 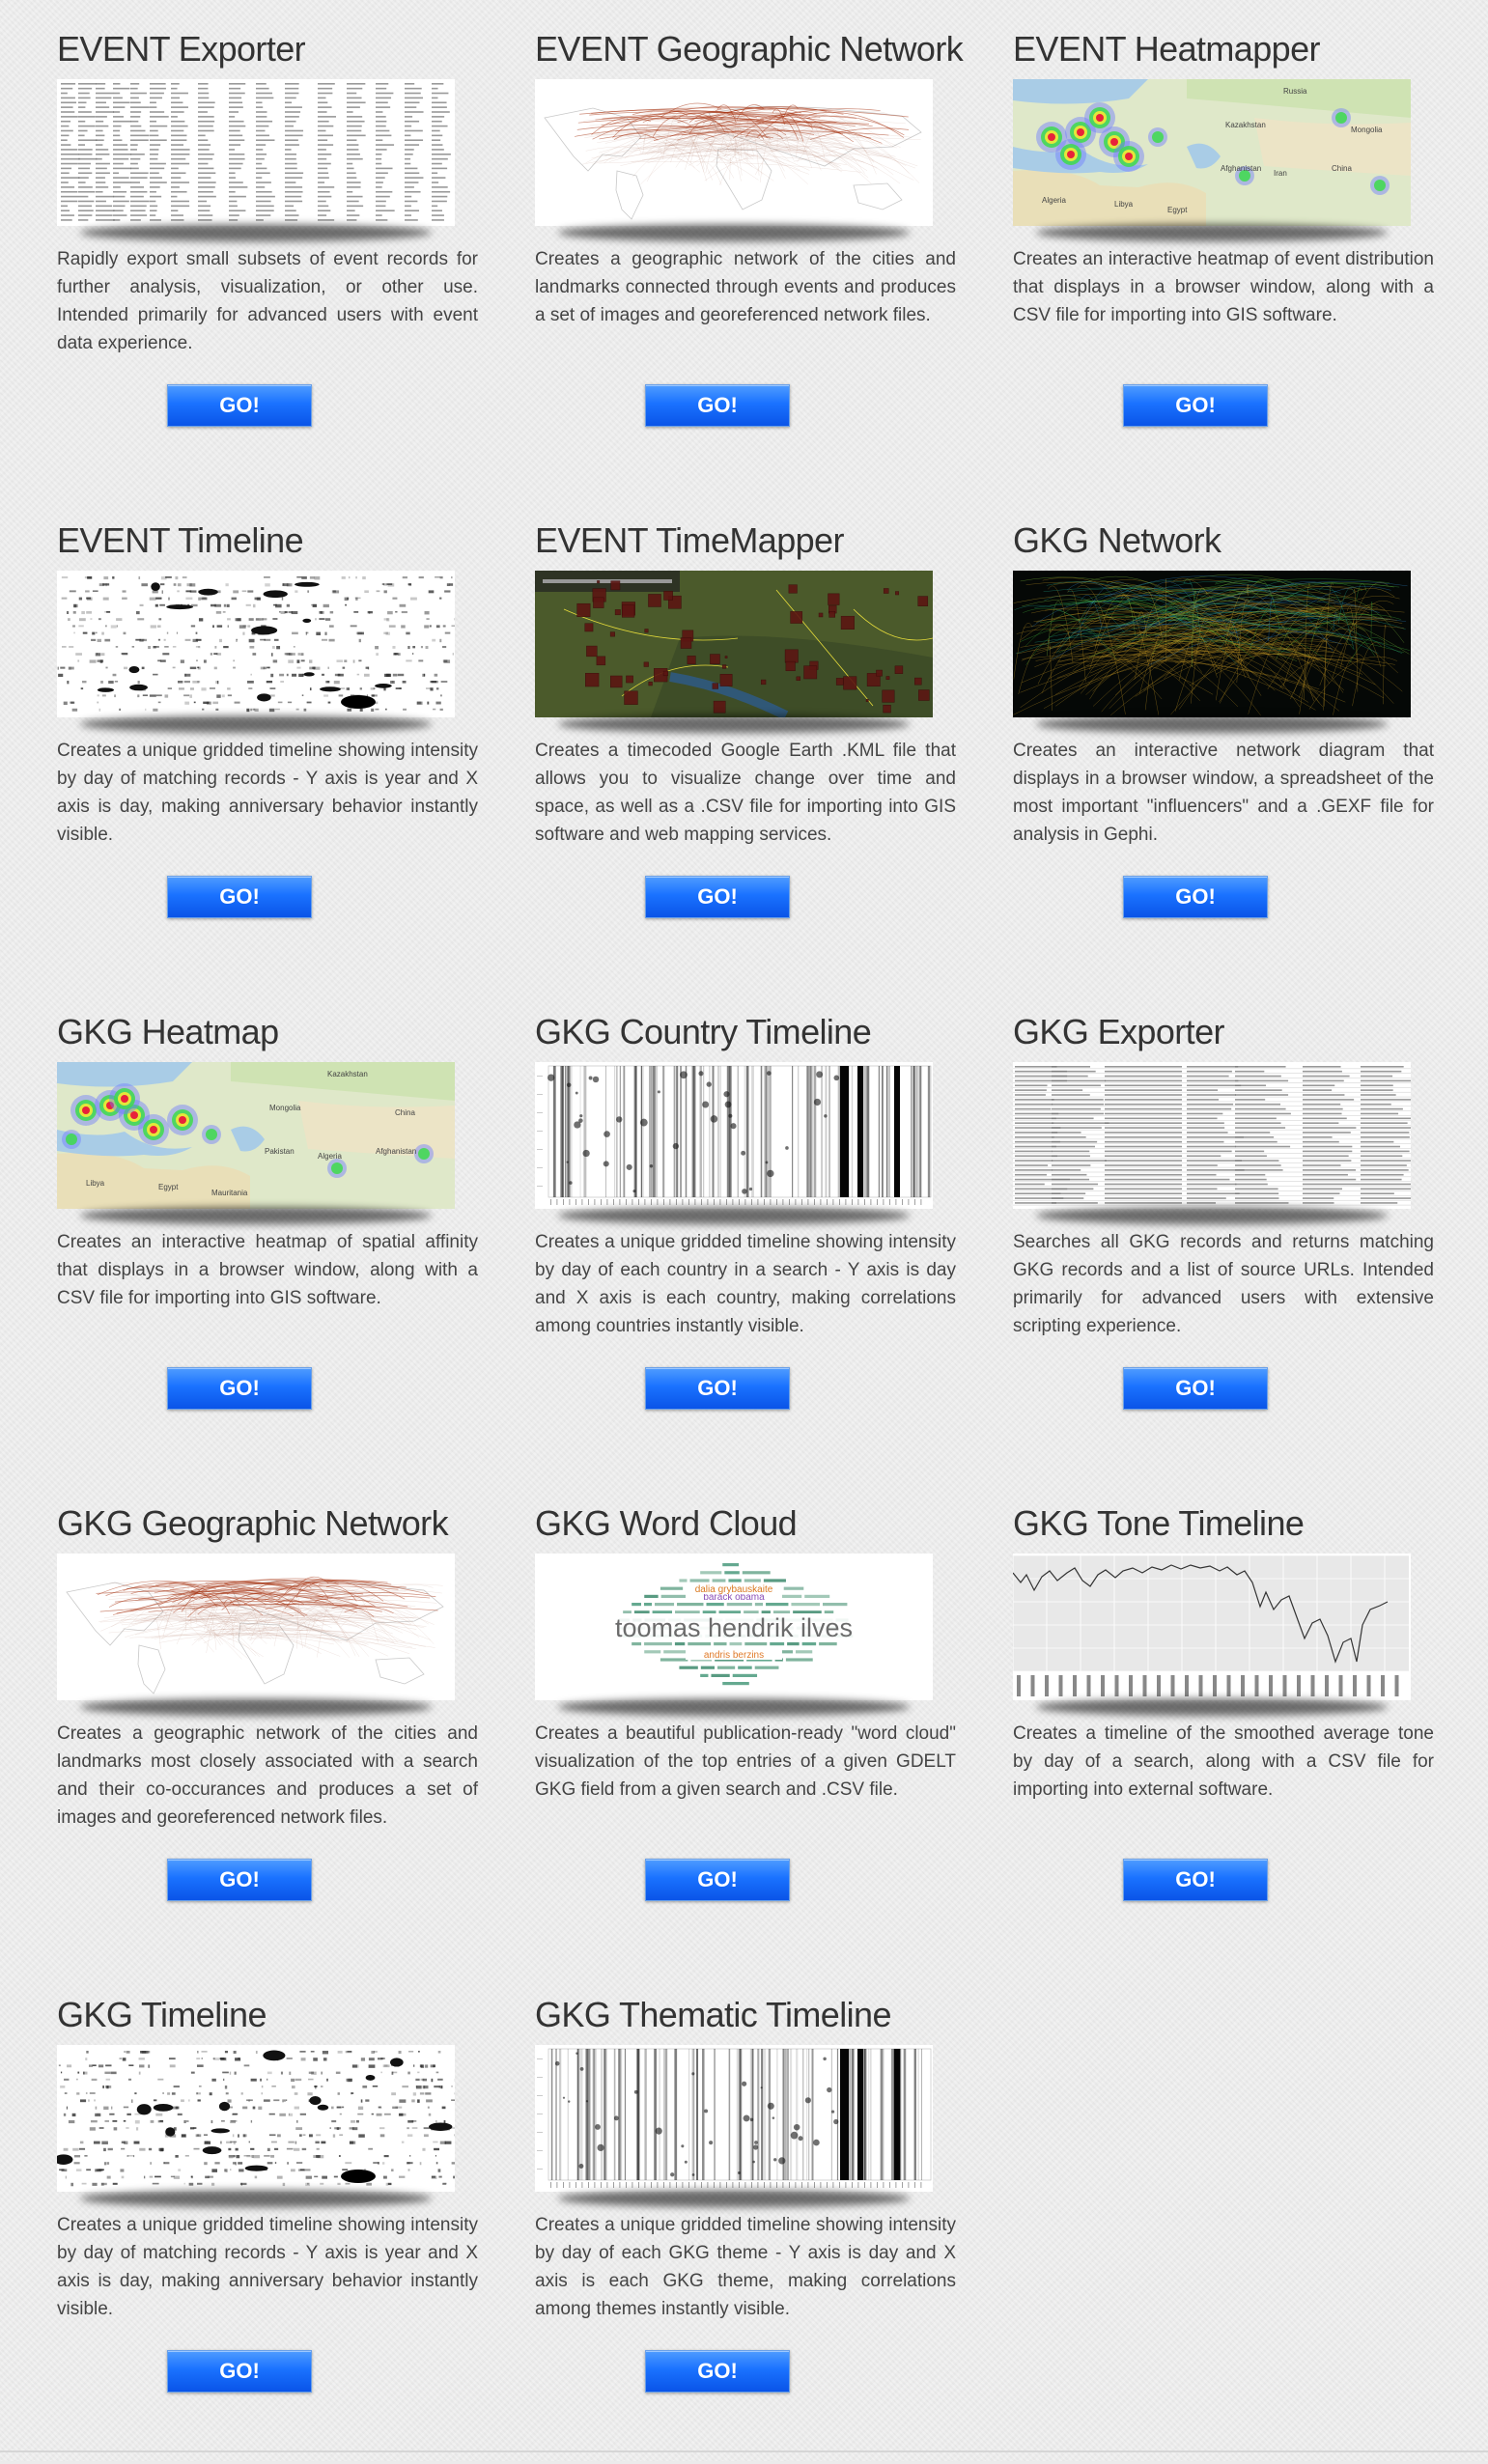 I want to click on card-title: GKG Word Cloud, so click(x=745, y=1524).